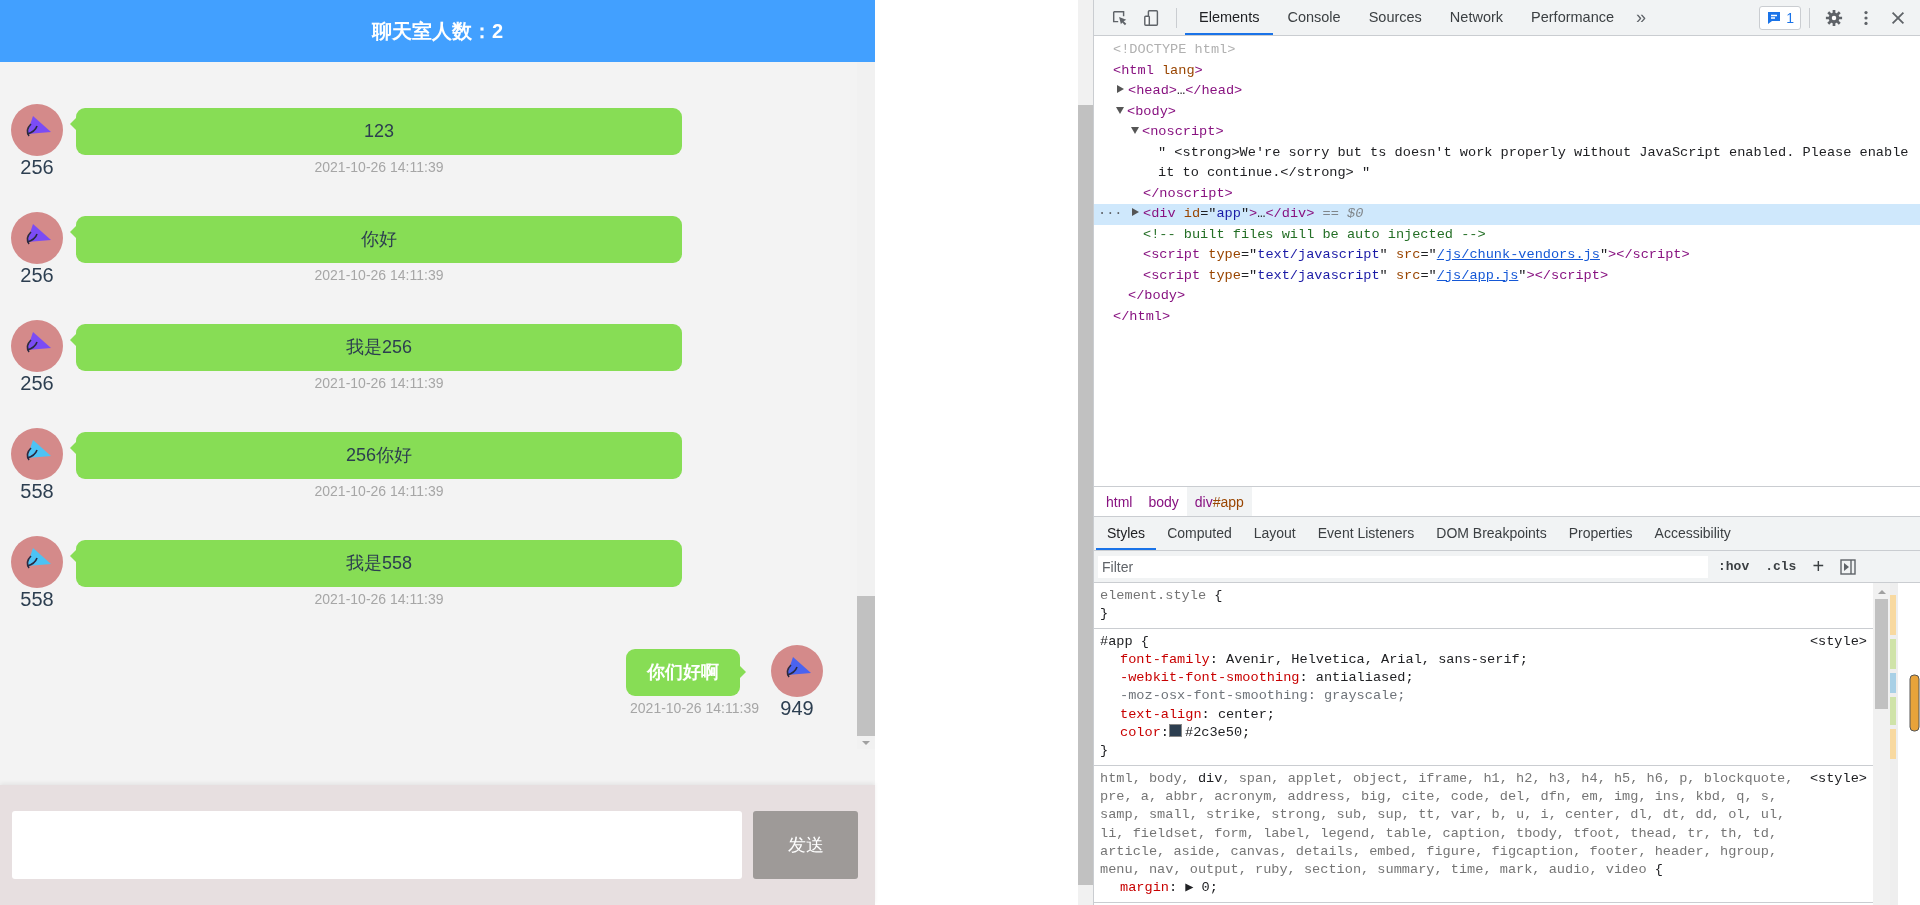 This screenshot has height=905, width=1920. What do you see at coordinates (1219, 501) in the screenshot?
I see `breadcrumb-item: div#app` at bounding box center [1219, 501].